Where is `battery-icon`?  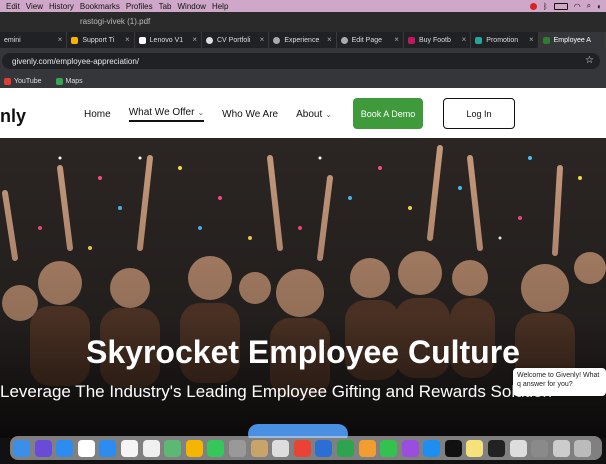
battery-icon is located at coordinates (560, 6).